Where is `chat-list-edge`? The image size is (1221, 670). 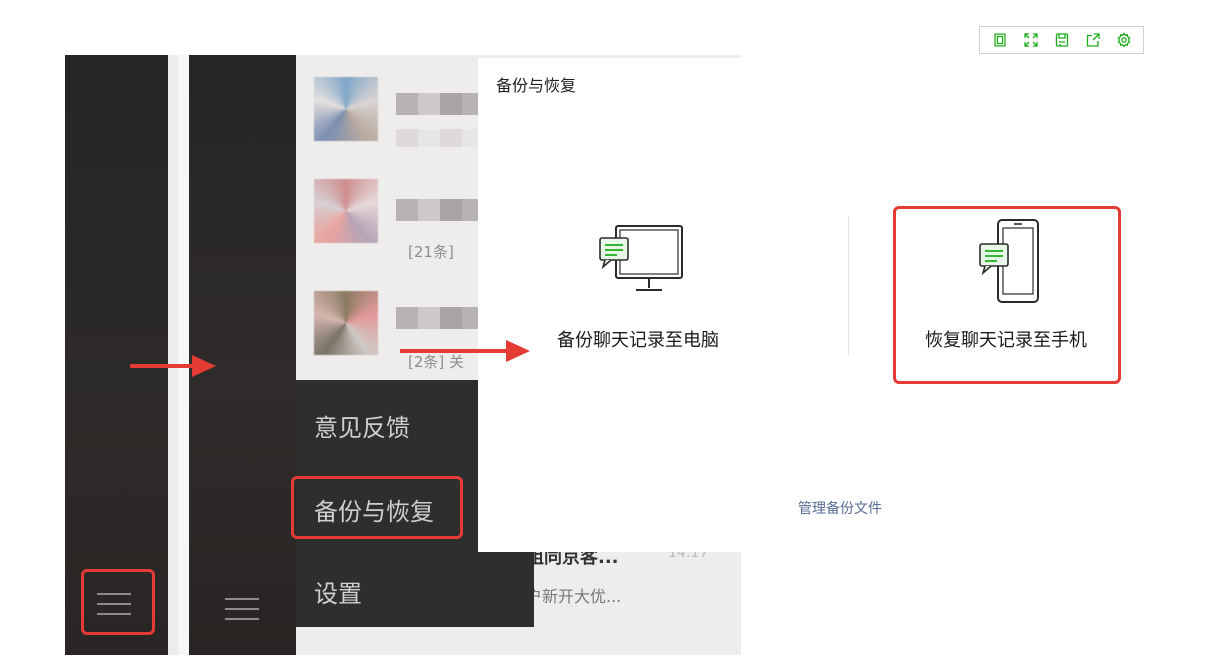
chat-list-edge is located at coordinates (178, 355).